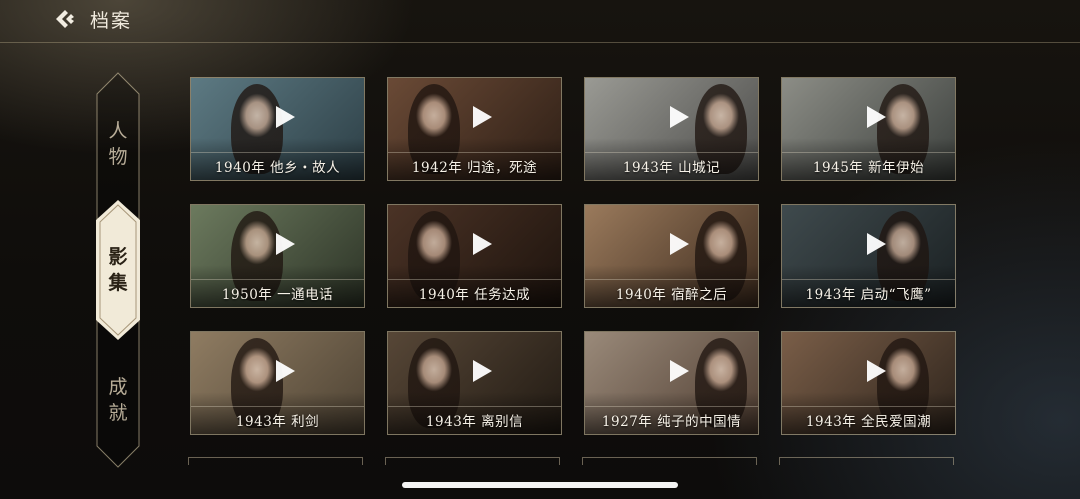  Describe the element at coordinates (277, 256) in the screenshot. I see `video-card: 1950年 一通电话` at that location.